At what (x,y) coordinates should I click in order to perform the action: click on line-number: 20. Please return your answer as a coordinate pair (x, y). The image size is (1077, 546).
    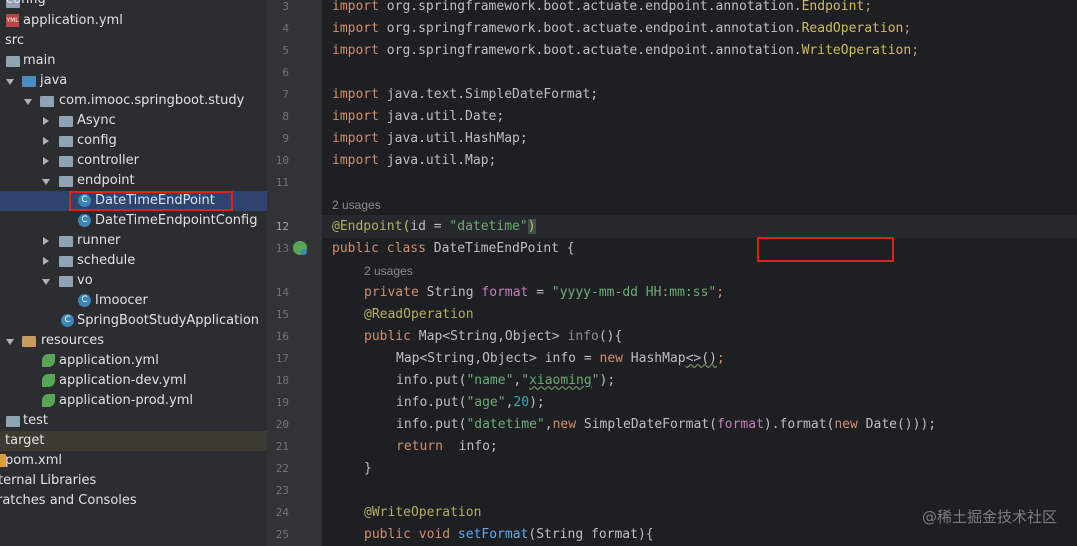
    Looking at the image, I should click on (282, 424).